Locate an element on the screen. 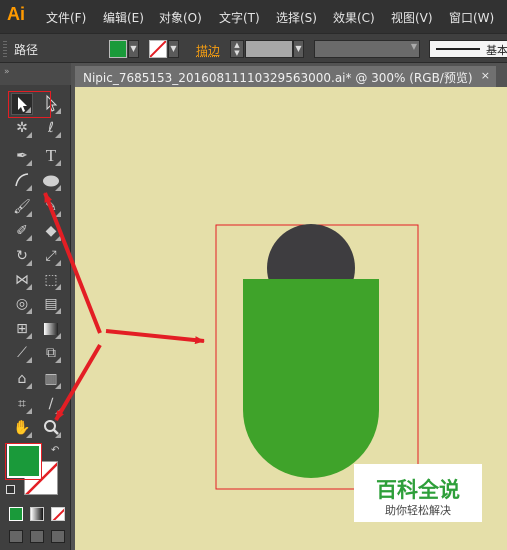 The width and height of the screenshot is (507, 550). collapse-icon: » is located at coordinates (7, 72).